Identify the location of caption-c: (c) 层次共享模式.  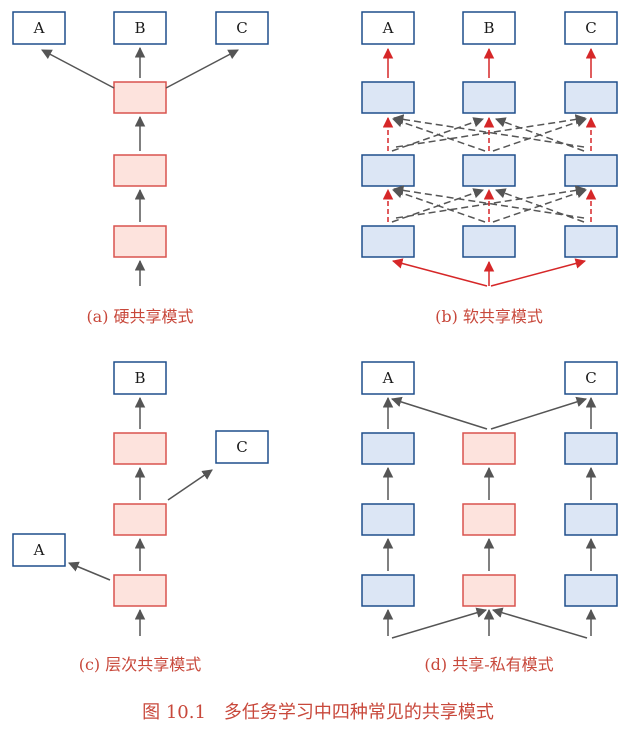
(140, 664).